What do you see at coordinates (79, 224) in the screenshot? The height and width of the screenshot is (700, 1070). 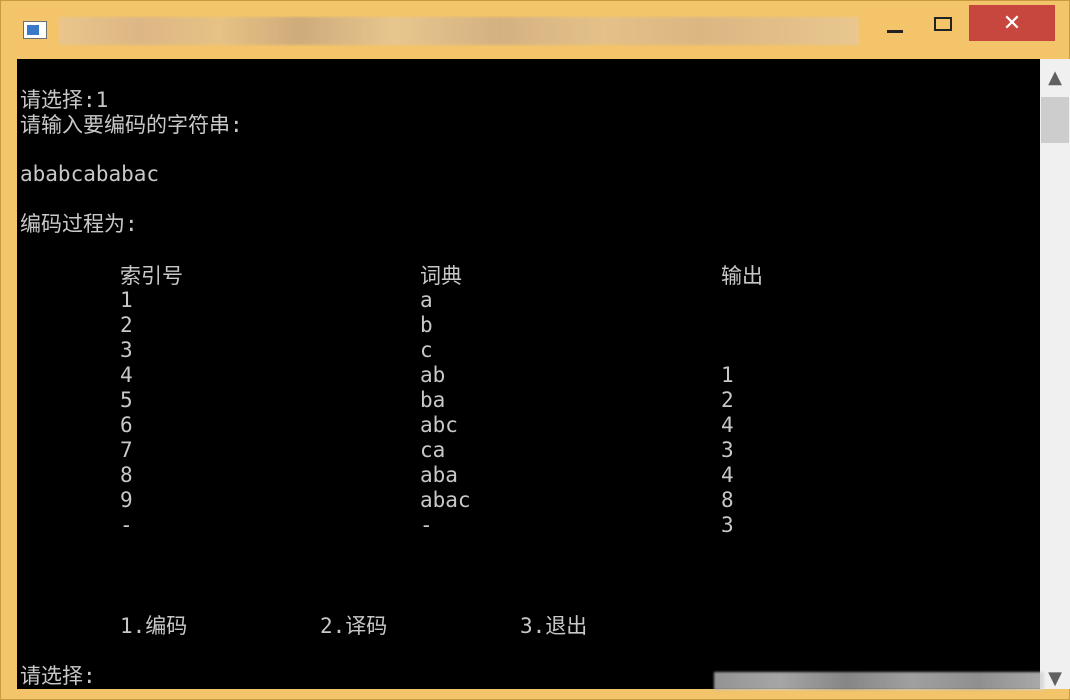 I see `process-label: 编码过程为:` at bounding box center [79, 224].